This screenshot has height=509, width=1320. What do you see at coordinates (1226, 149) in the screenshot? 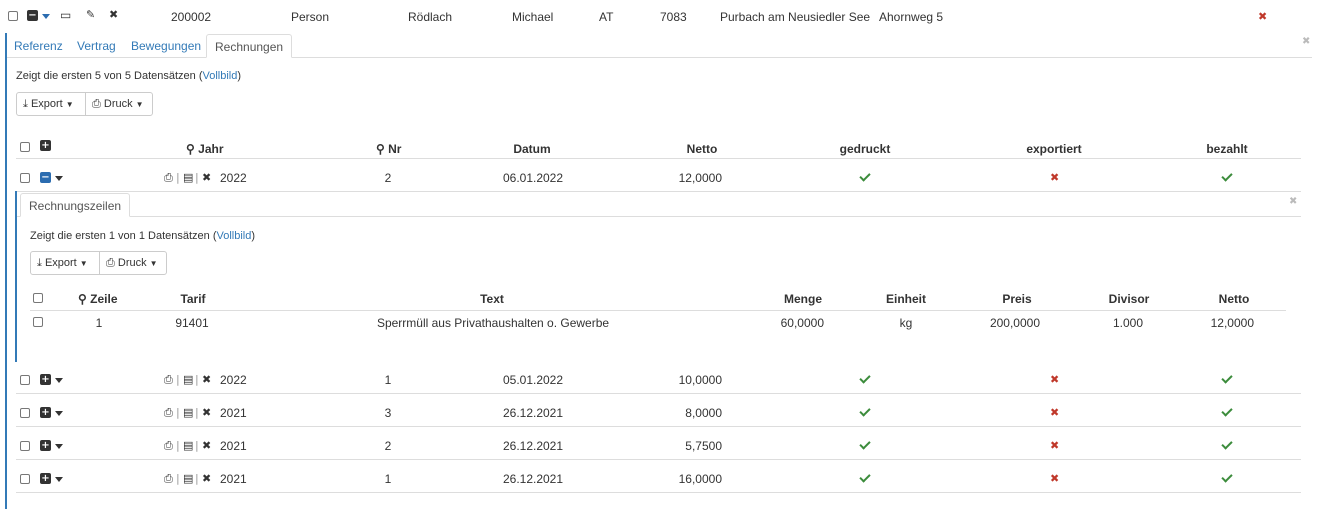
I see `col-bezahlt: bezahlt` at bounding box center [1226, 149].